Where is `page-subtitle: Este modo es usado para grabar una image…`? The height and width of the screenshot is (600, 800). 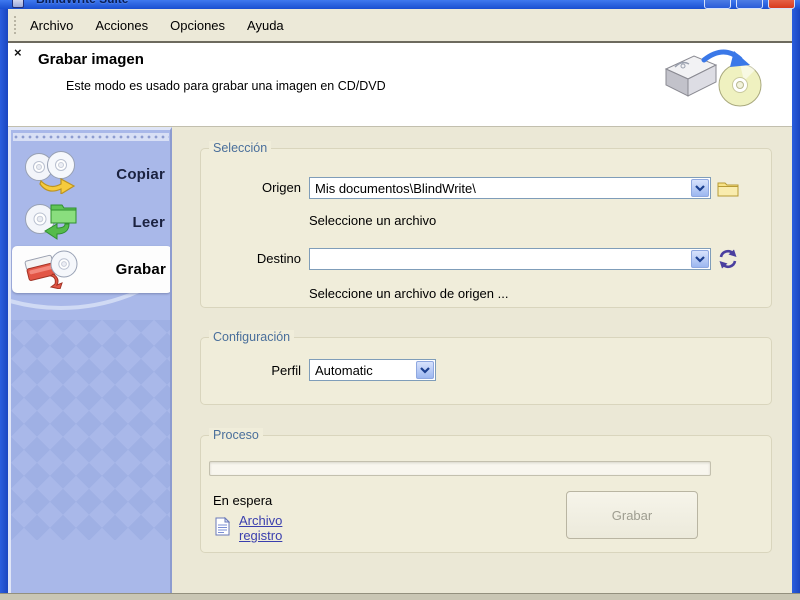
page-subtitle: Este modo es usado para grabar una image… is located at coordinates (226, 86).